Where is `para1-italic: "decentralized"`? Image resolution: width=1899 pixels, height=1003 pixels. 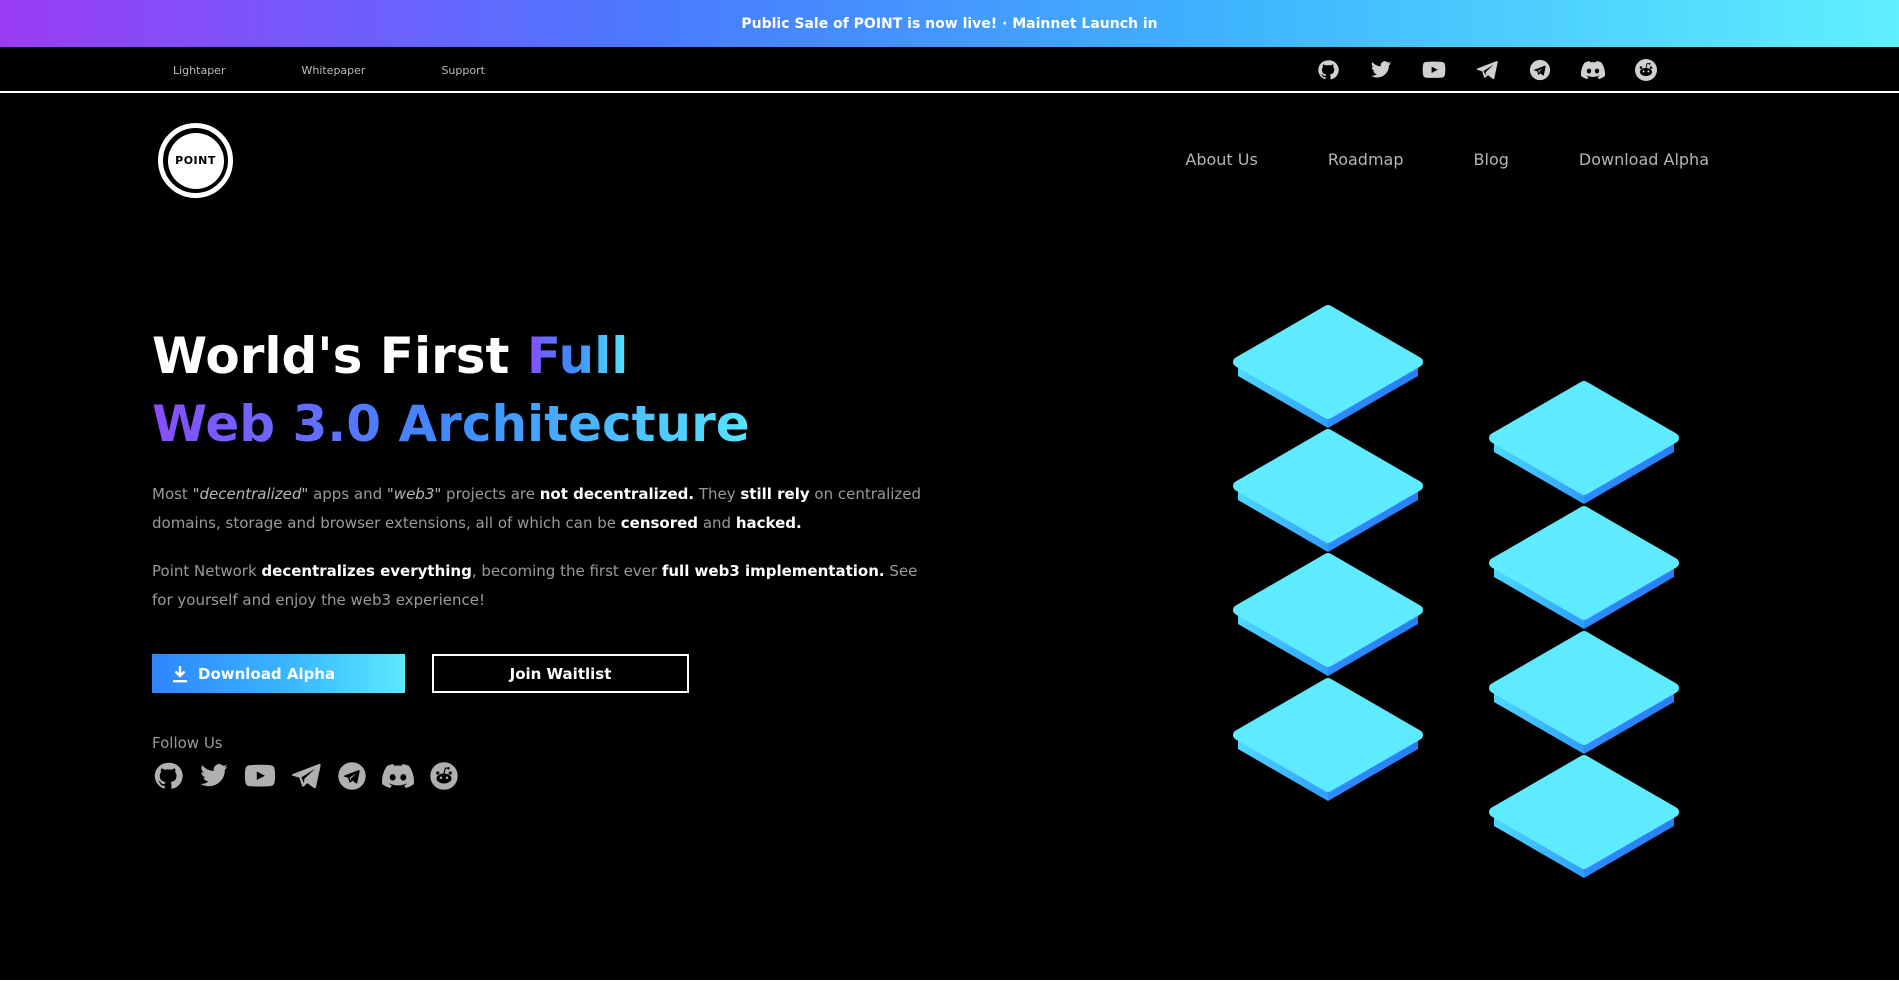 para1-italic: "decentralized" is located at coordinates (250, 494).